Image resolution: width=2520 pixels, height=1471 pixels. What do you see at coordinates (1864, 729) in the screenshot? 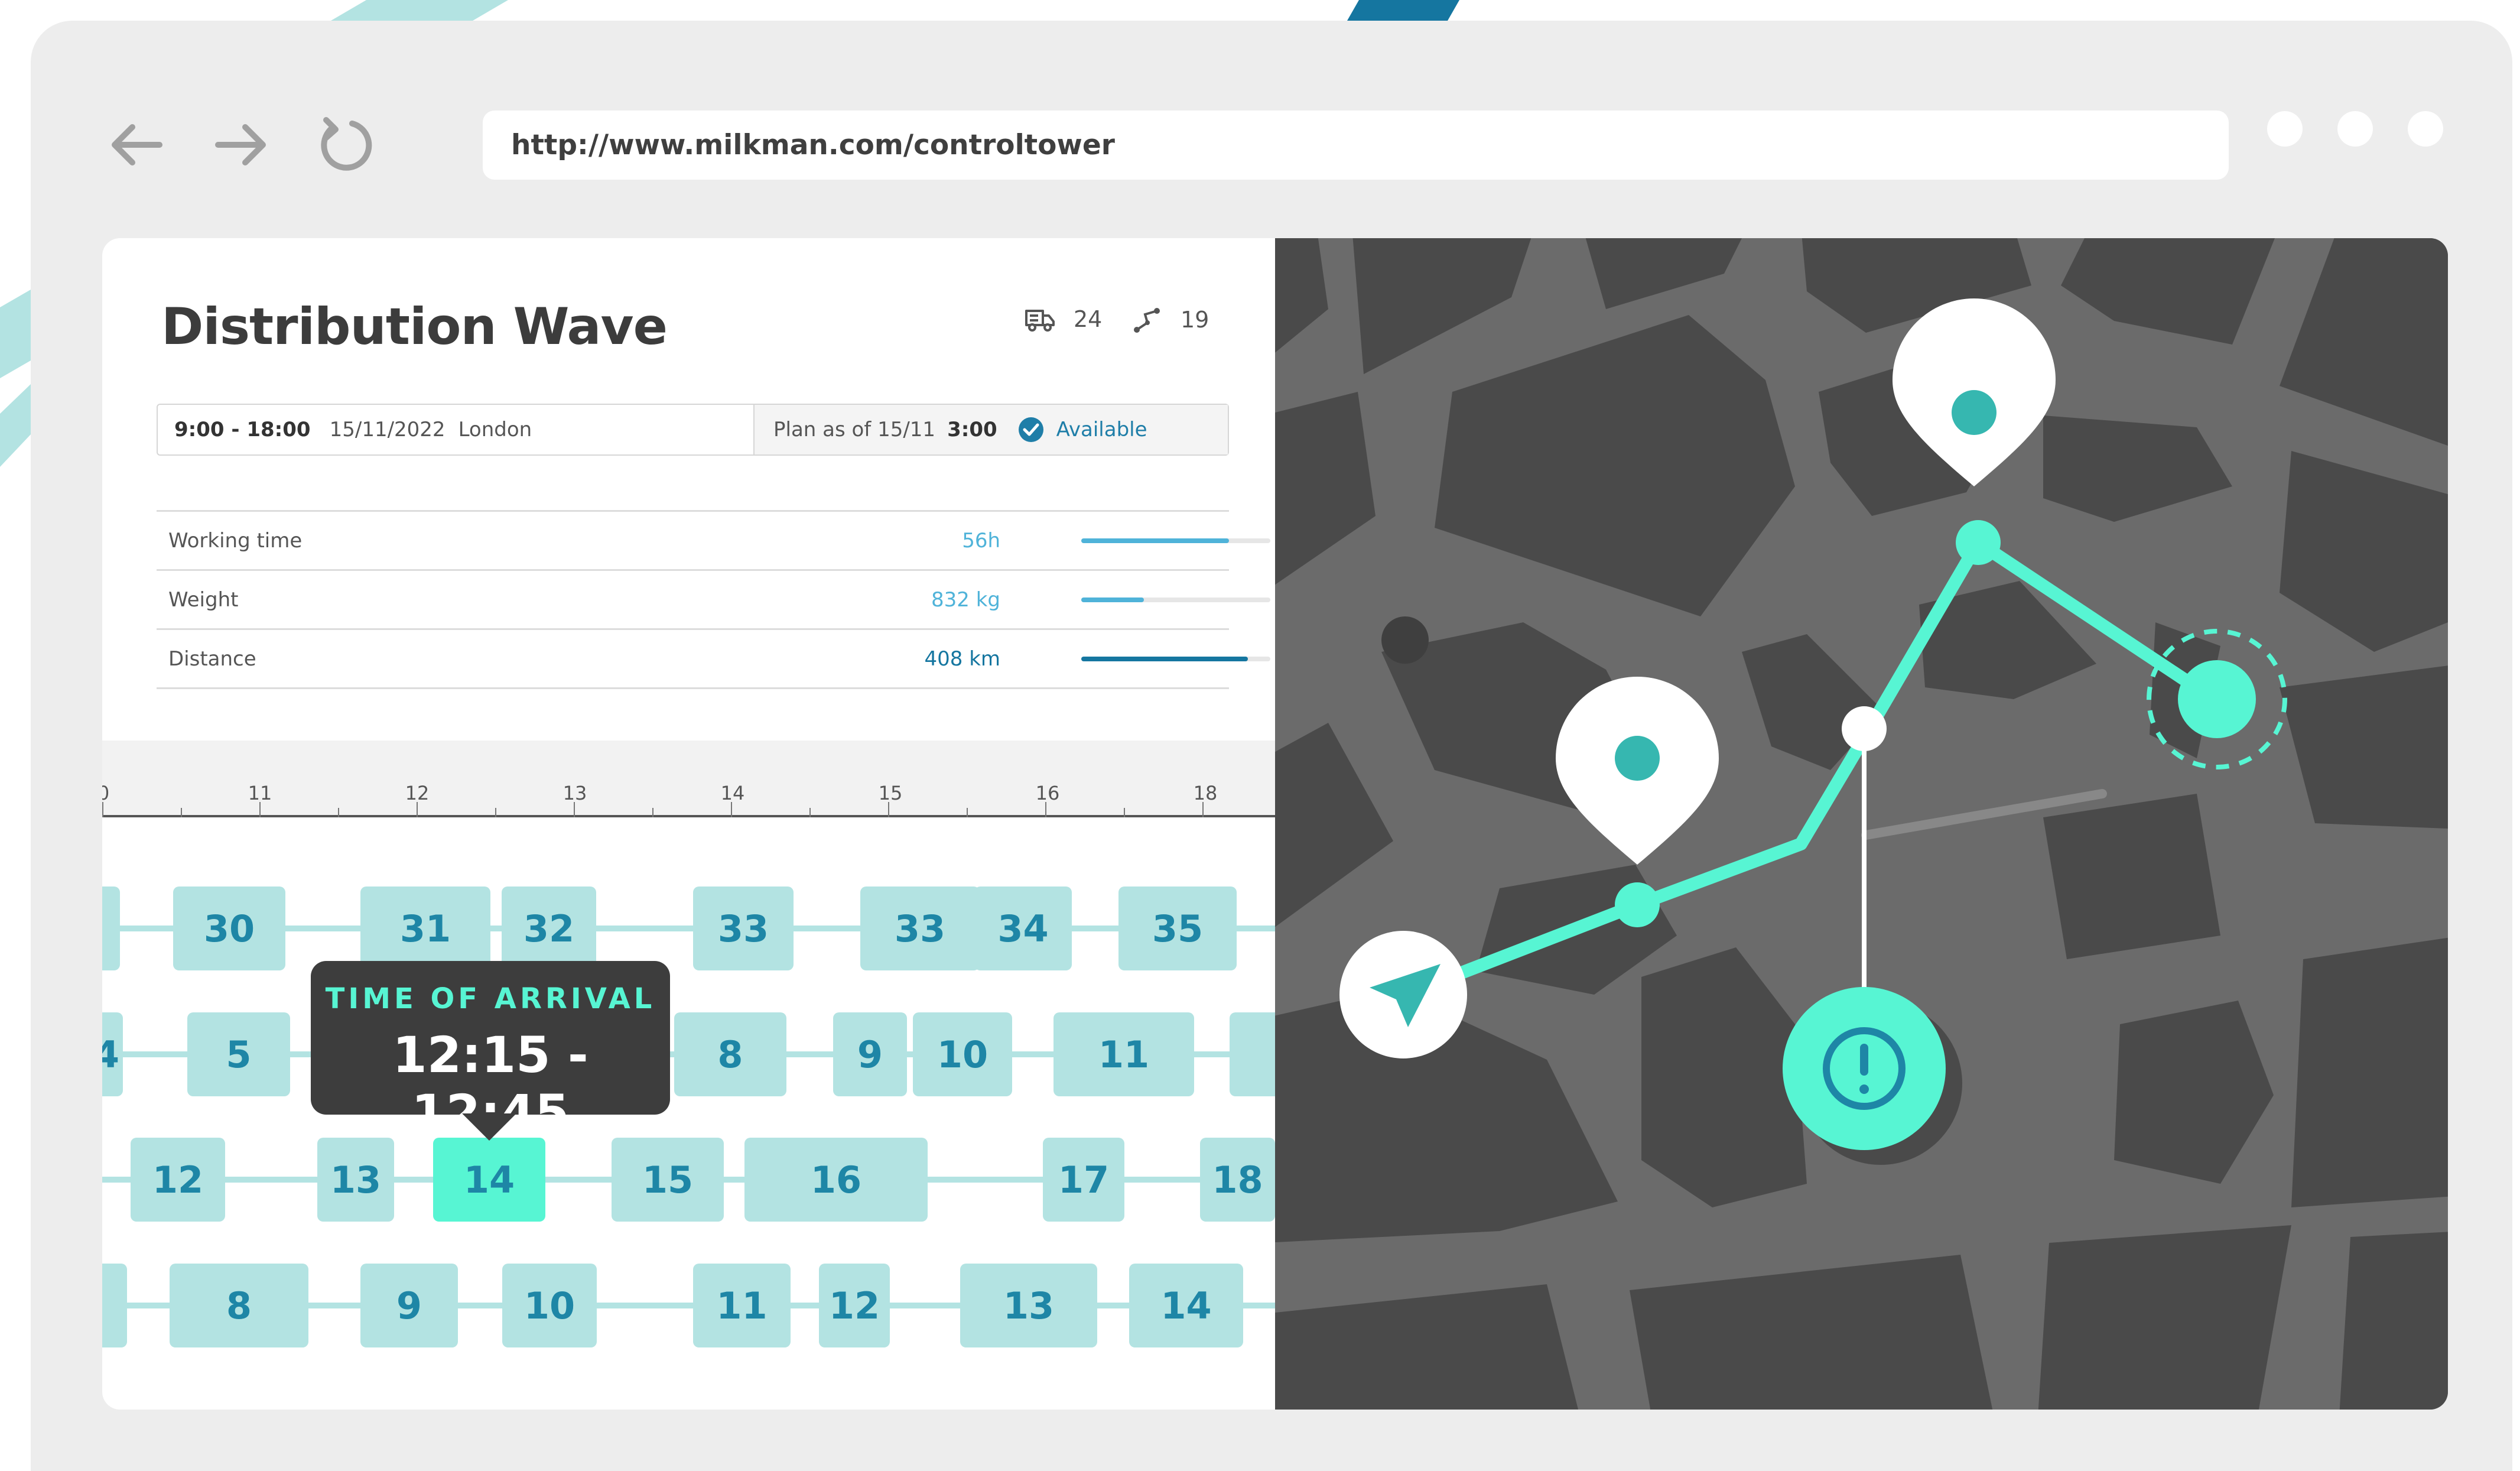
I see `route-checkpoint` at bounding box center [1864, 729].